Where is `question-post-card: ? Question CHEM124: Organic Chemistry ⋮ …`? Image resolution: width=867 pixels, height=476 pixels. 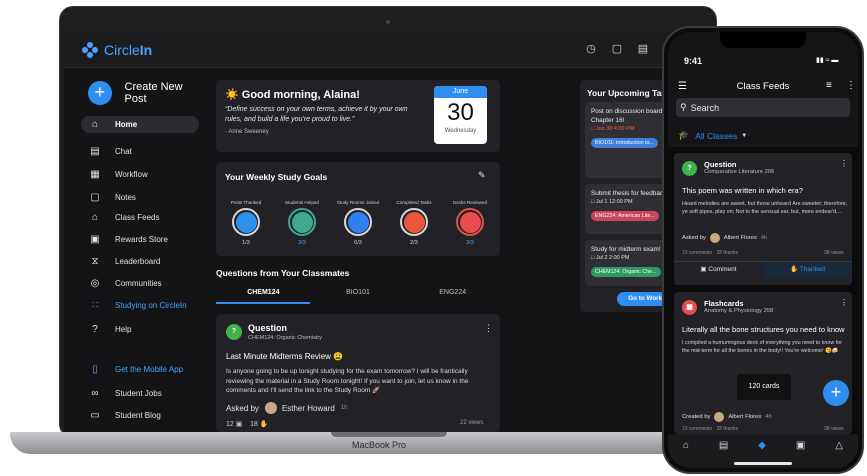
question-post-card: ? Question CHEM124: Organic Chemistry ⋮ … is located at coordinates (358, 373).